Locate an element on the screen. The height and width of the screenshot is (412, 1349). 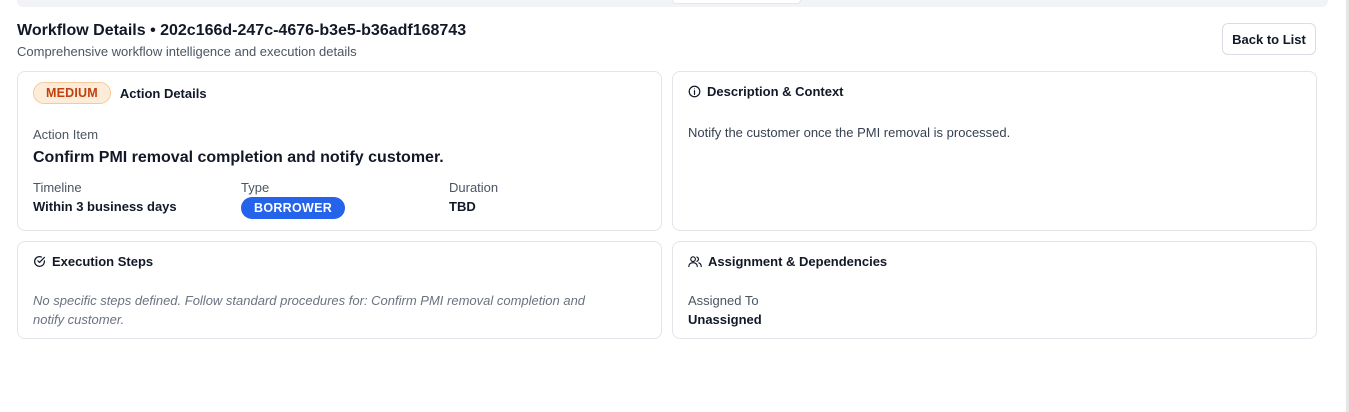
execution-text-line2: notify customer. is located at coordinates (79, 319).